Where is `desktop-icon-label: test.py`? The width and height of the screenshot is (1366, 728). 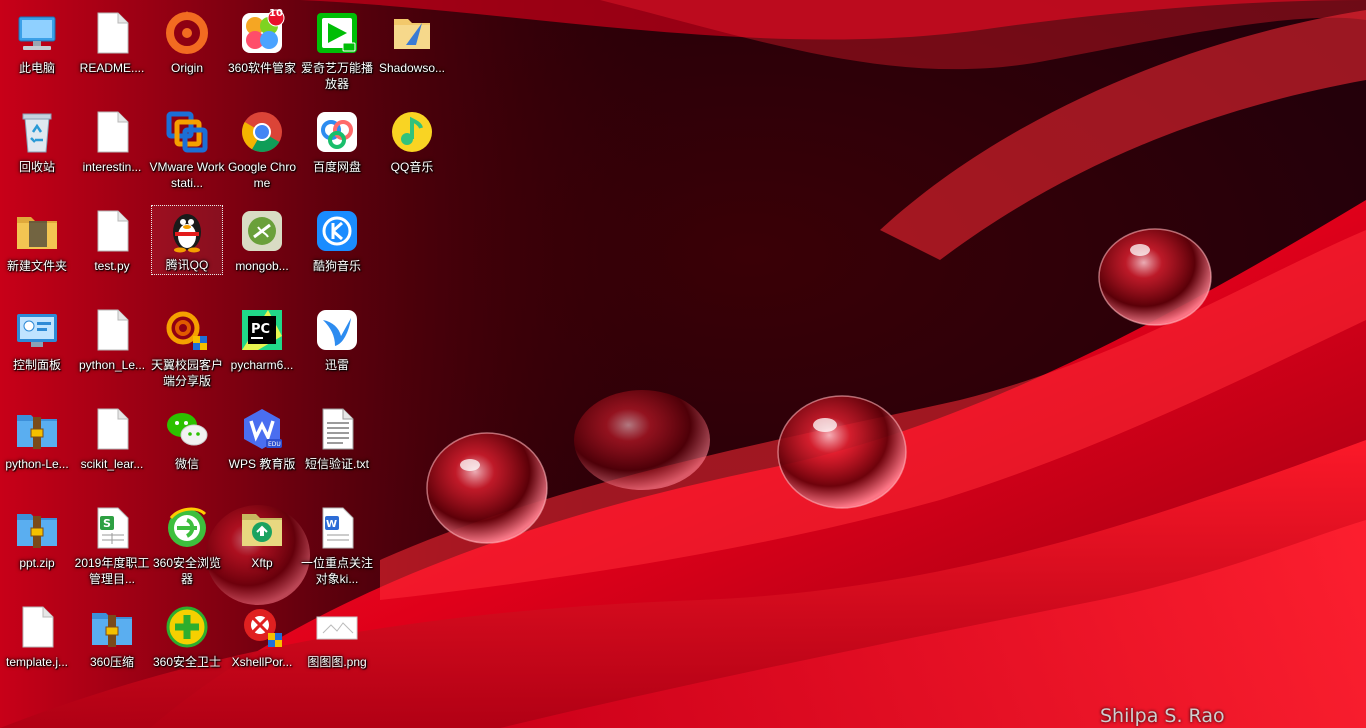
desktop-icon-label: test.py is located at coordinates (112, 266).